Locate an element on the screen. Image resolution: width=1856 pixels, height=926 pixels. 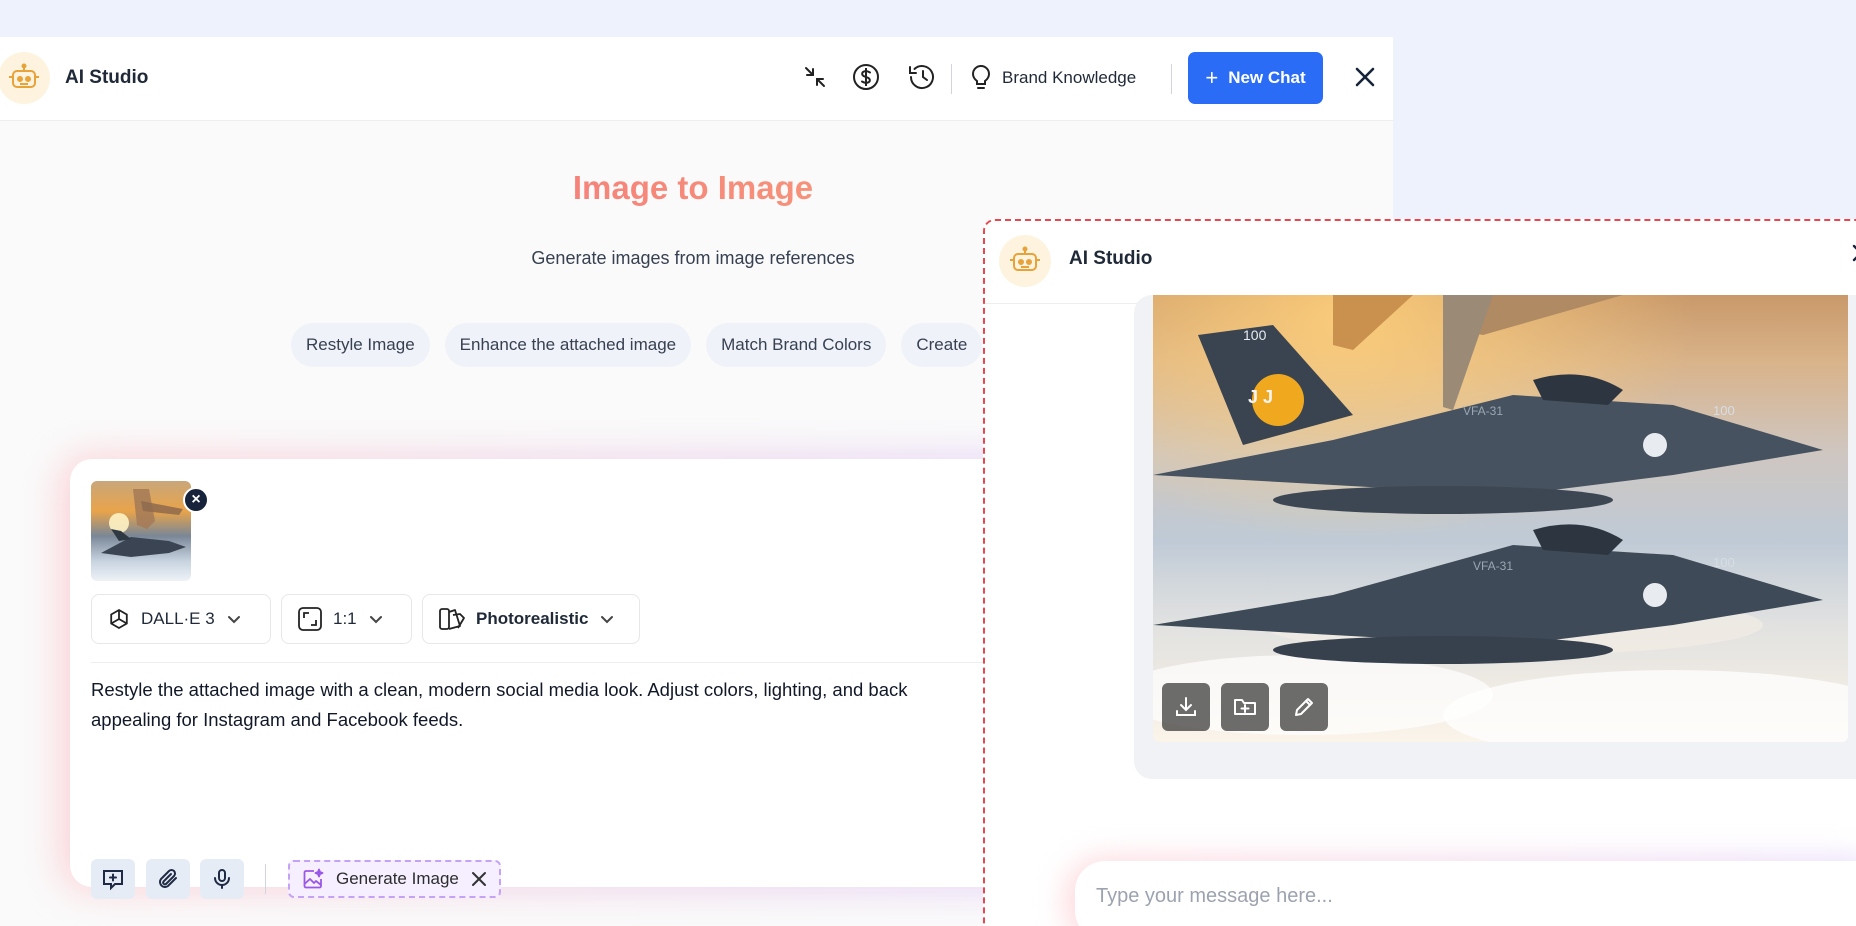
generate-image-label: Generate Image is located at coordinates (397, 878).